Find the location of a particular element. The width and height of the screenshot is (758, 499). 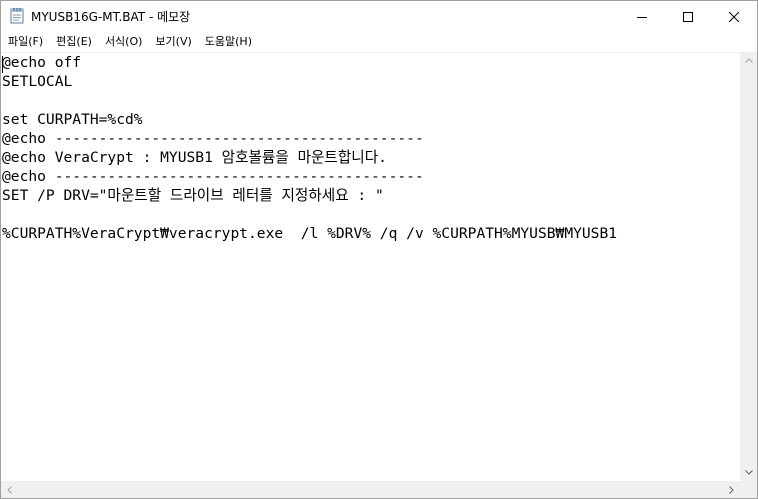

editor-line: SET /P DRV="마운트할 드라이브 레터를 지정하세요 : " is located at coordinates (193, 195).